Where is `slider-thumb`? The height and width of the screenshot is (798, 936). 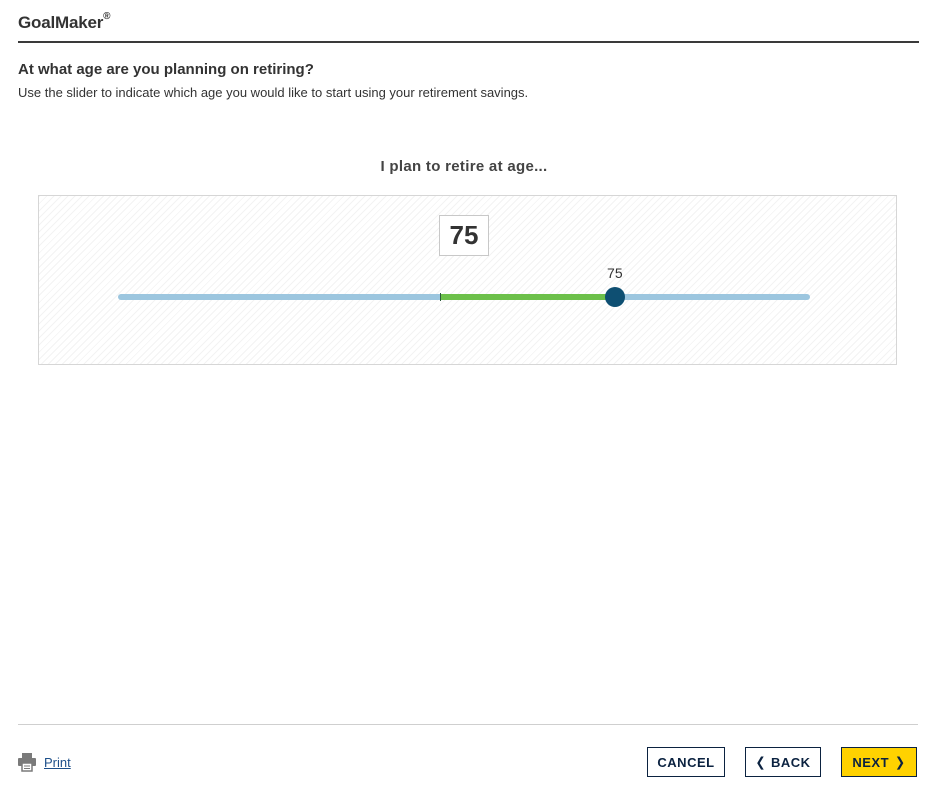 slider-thumb is located at coordinates (614, 297).